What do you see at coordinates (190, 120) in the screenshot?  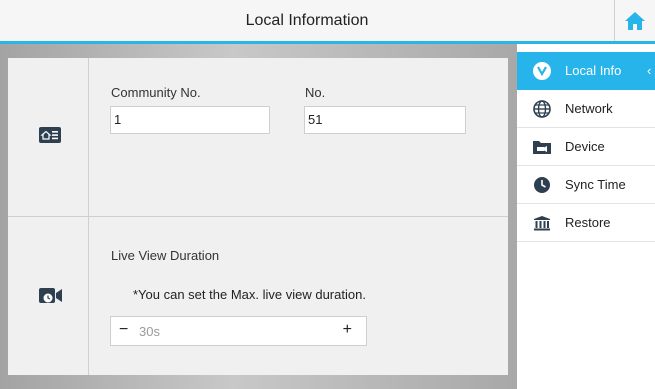 I see `community-no-field: 1` at bounding box center [190, 120].